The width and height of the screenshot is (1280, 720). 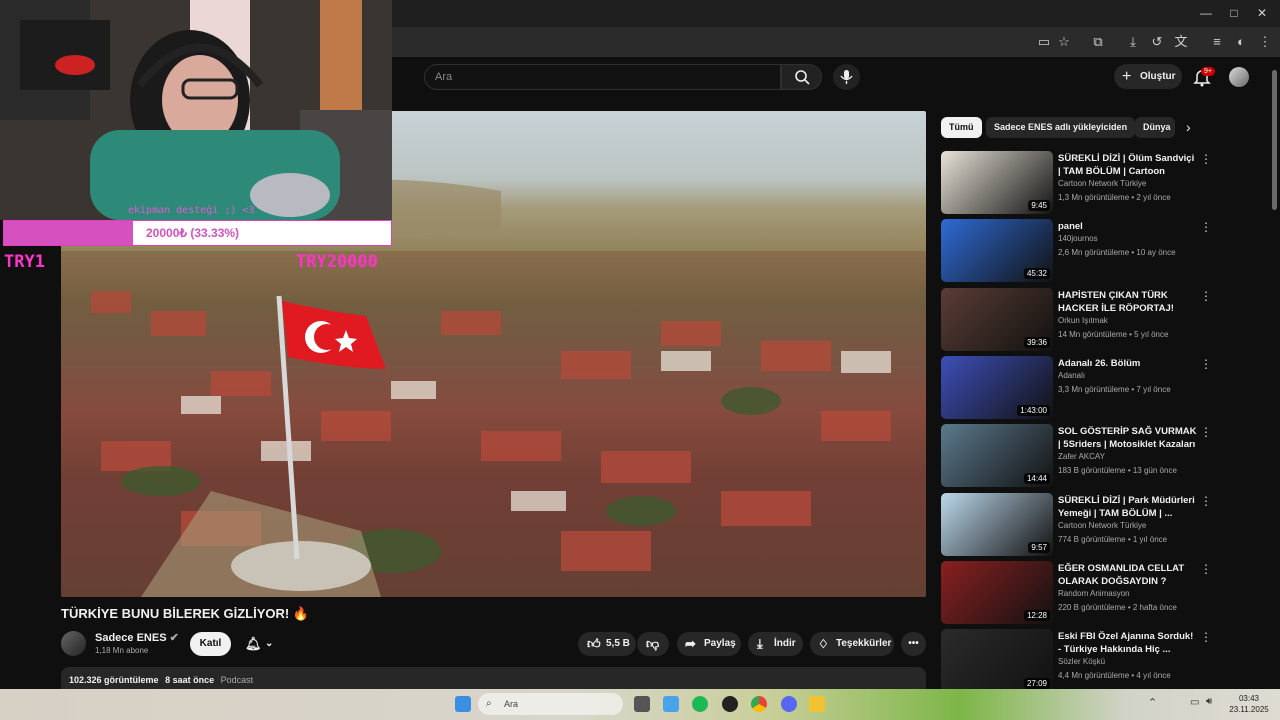 I want to click on reading-list-icon: ≡, so click(x=1217, y=42).